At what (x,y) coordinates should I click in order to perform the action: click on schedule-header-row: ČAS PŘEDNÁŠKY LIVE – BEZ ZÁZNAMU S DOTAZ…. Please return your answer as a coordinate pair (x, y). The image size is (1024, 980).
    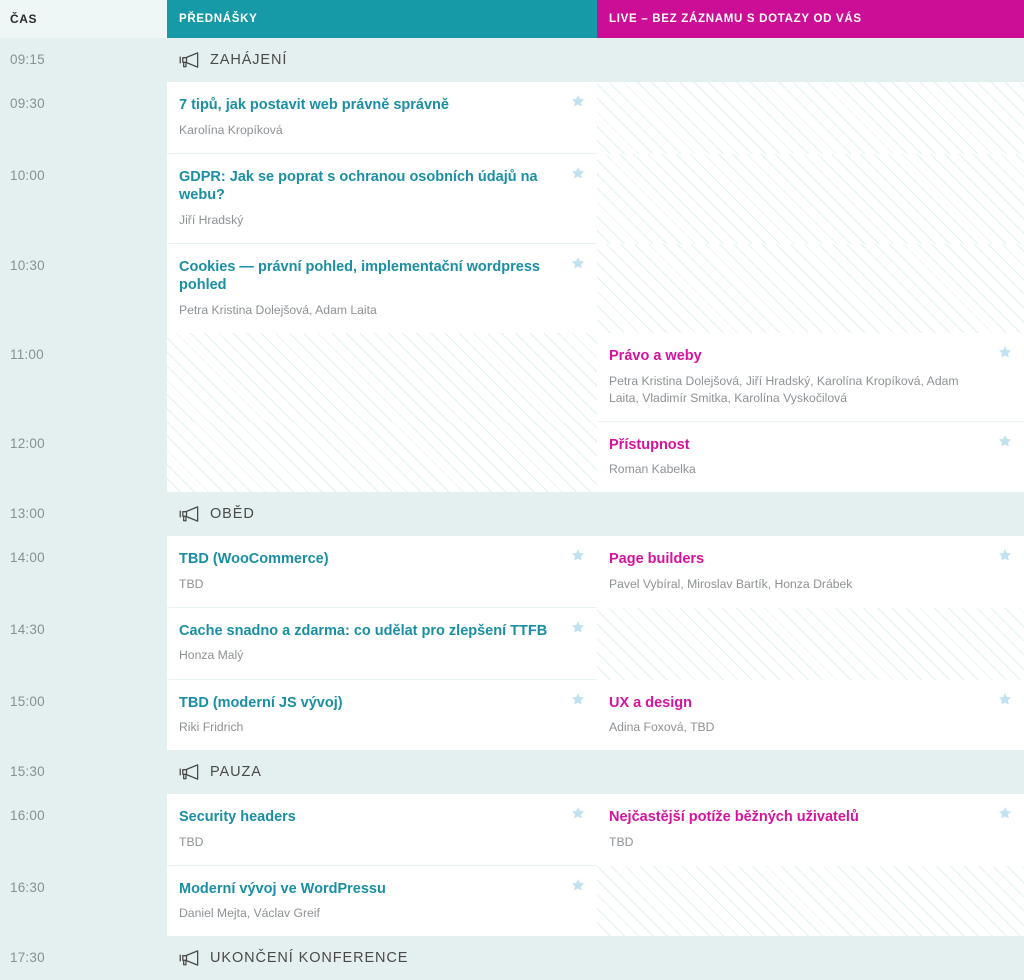
    Looking at the image, I should click on (512, 19).